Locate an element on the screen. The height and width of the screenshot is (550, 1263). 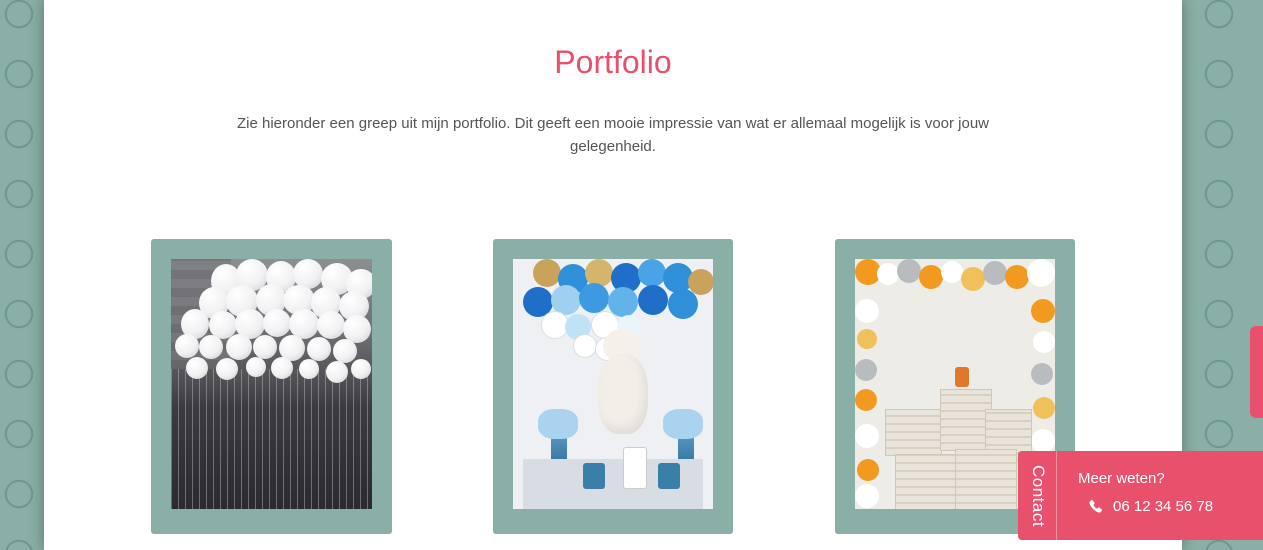
portfolio-image-white-balloons is located at coordinates (271, 384).